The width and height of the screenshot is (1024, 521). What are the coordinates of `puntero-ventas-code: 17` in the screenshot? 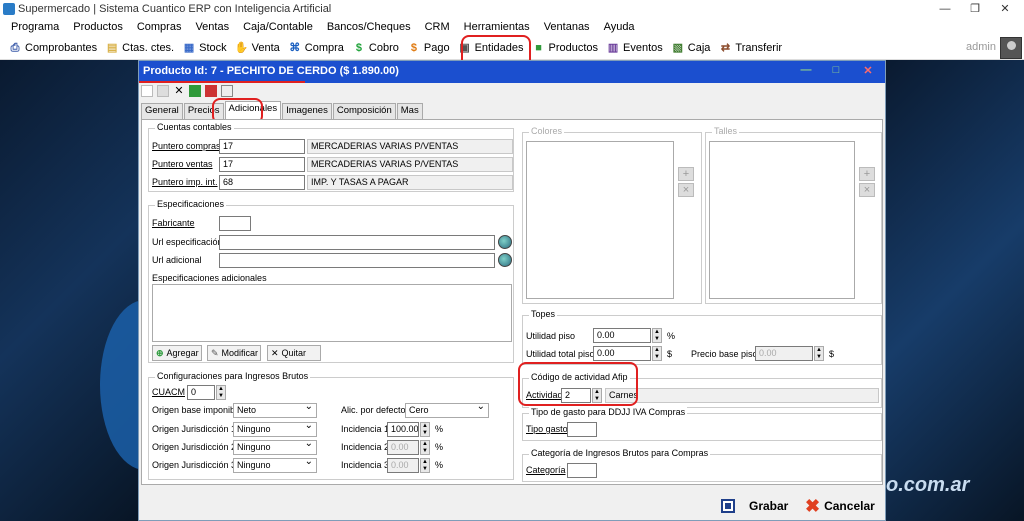 It's located at (262, 164).